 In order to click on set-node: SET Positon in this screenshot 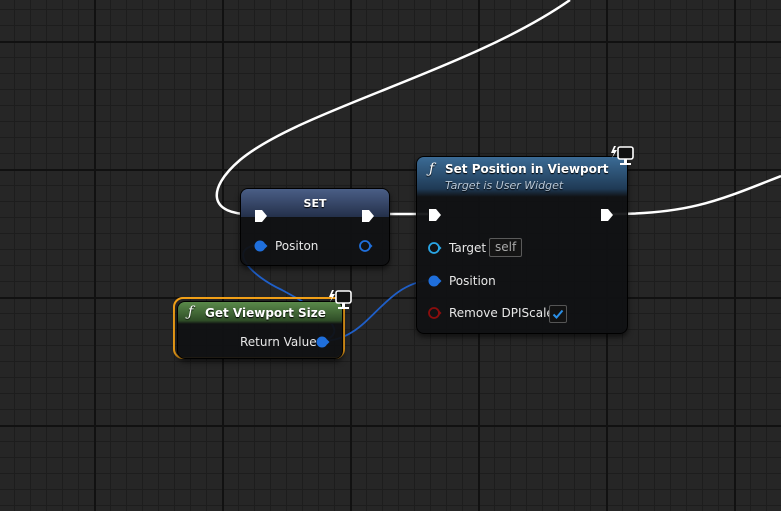, I will do `click(315, 227)`.